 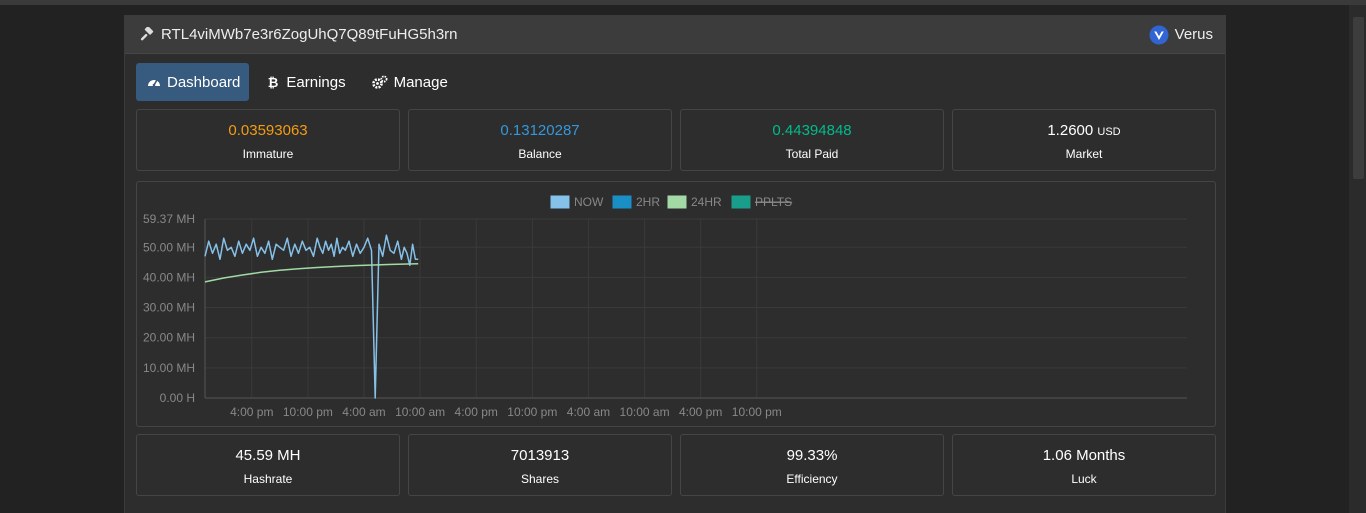 I want to click on balance-amount: 0.13120287, so click(x=540, y=130).